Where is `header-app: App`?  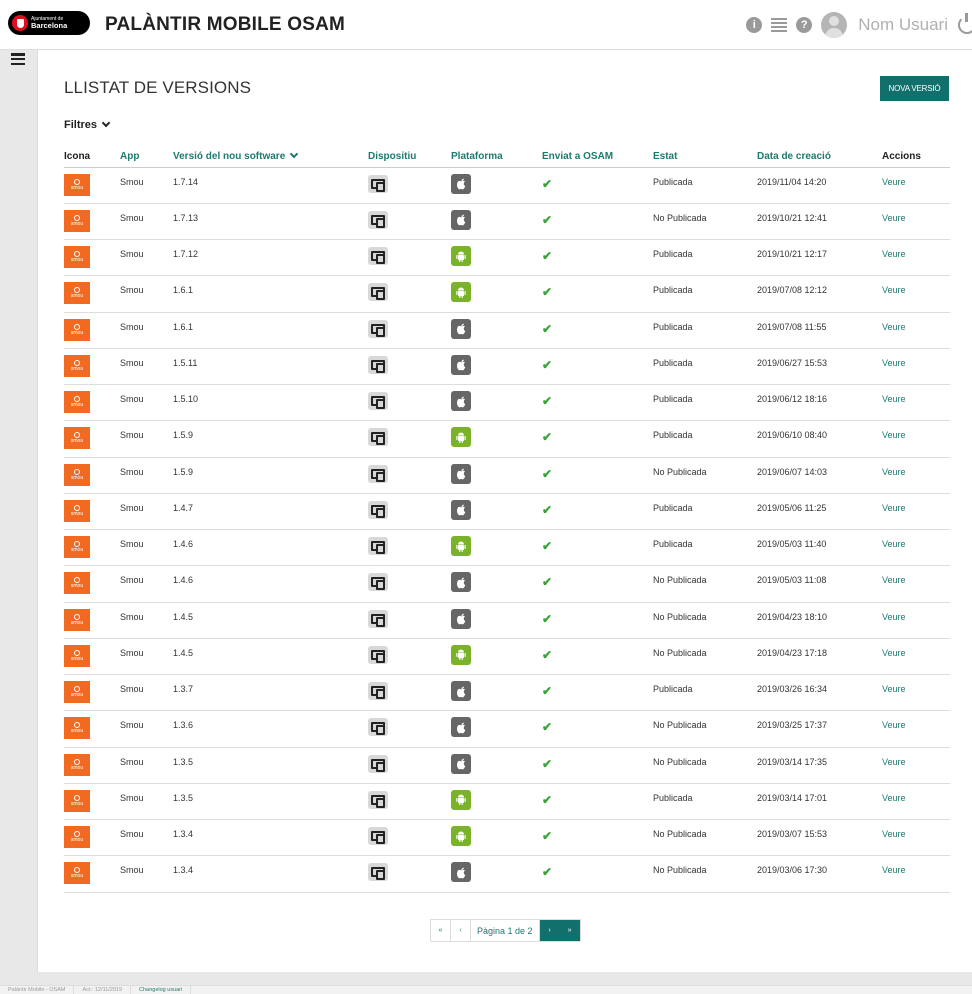 header-app: App is located at coordinates (146, 157).